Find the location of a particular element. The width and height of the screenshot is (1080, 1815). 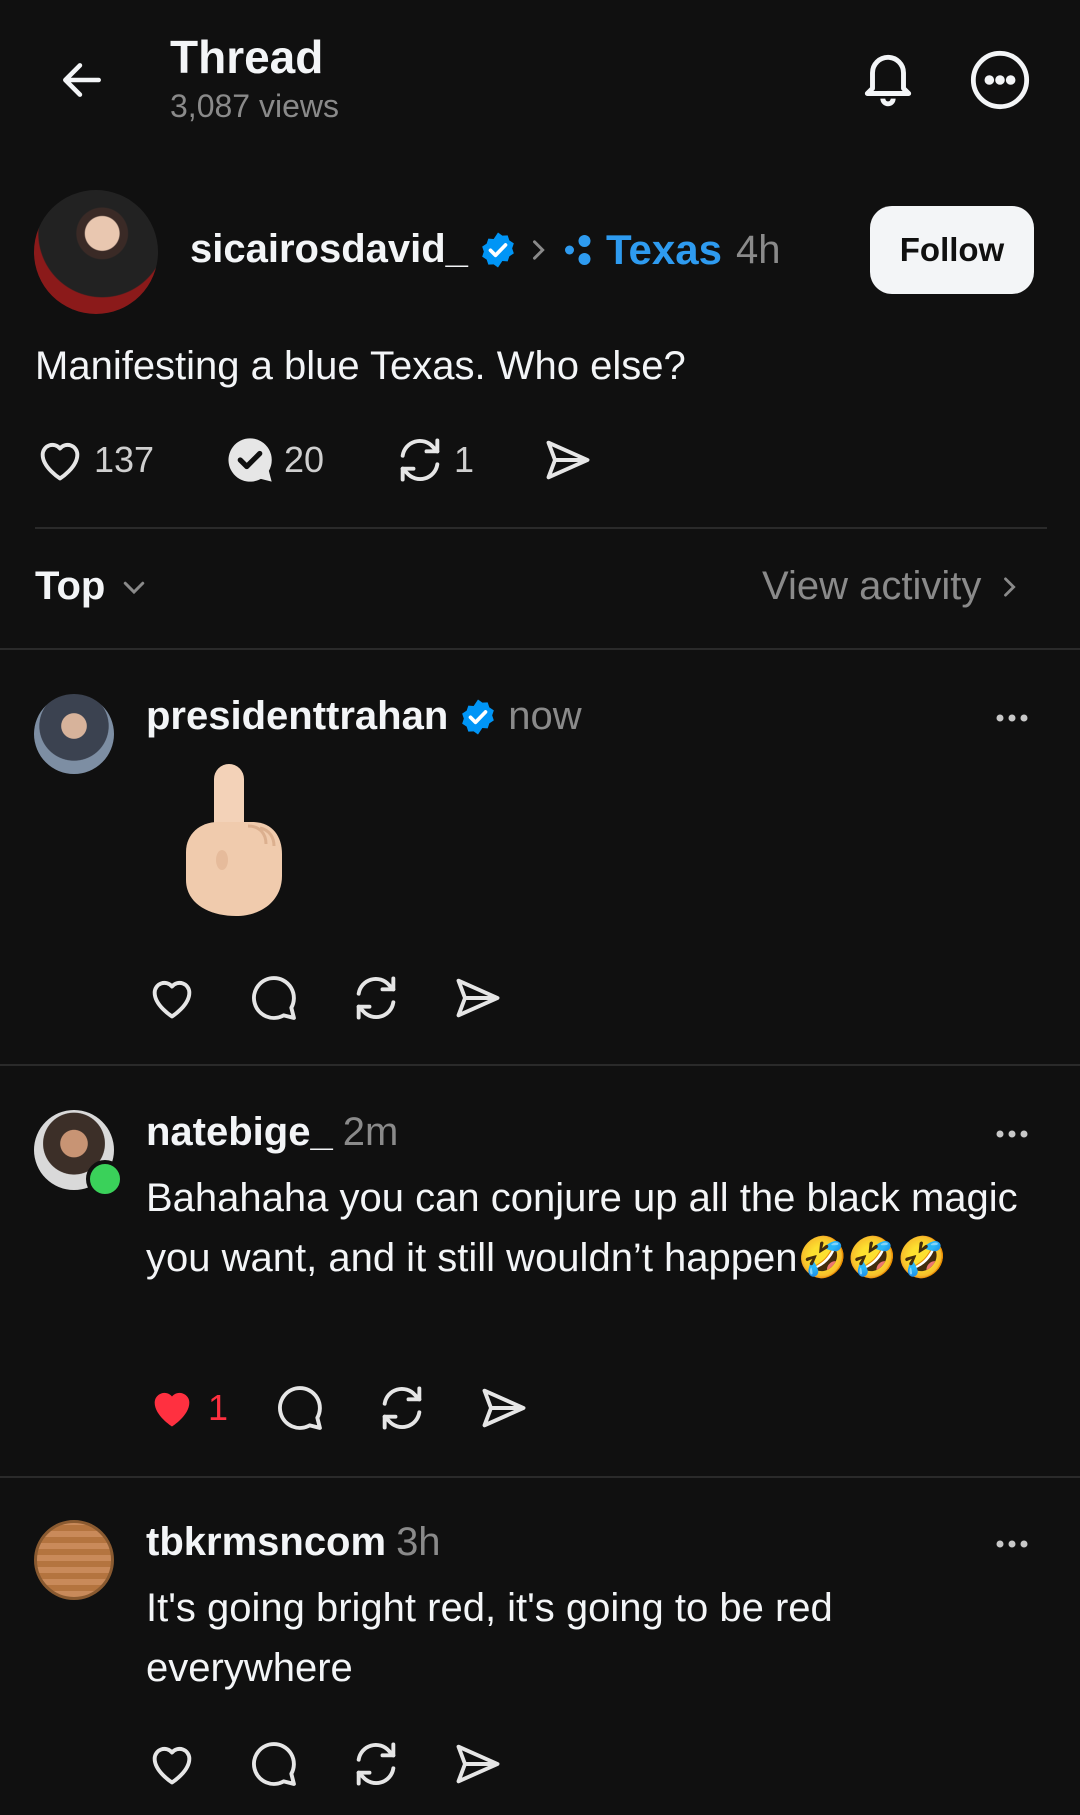

bell-icon is located at coordinates (888, 80).